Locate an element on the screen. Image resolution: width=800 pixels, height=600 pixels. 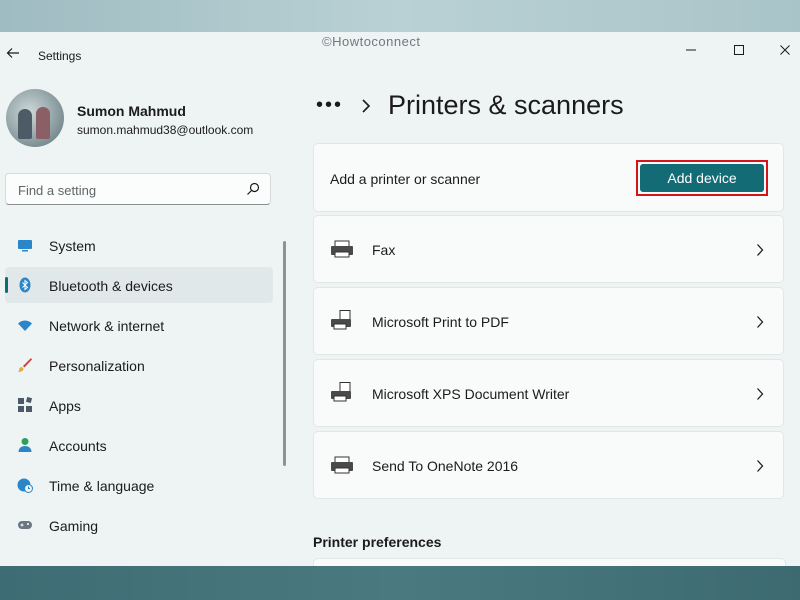
printer-item-microsoft-xps-document-writer: Microsoft XPS Document Writer is located at coordinates (548, 393).